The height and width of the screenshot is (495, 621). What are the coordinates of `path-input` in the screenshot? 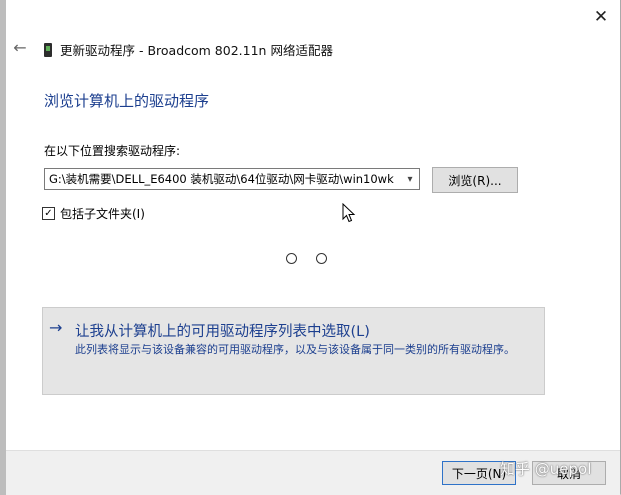 It's located at (226, 179).